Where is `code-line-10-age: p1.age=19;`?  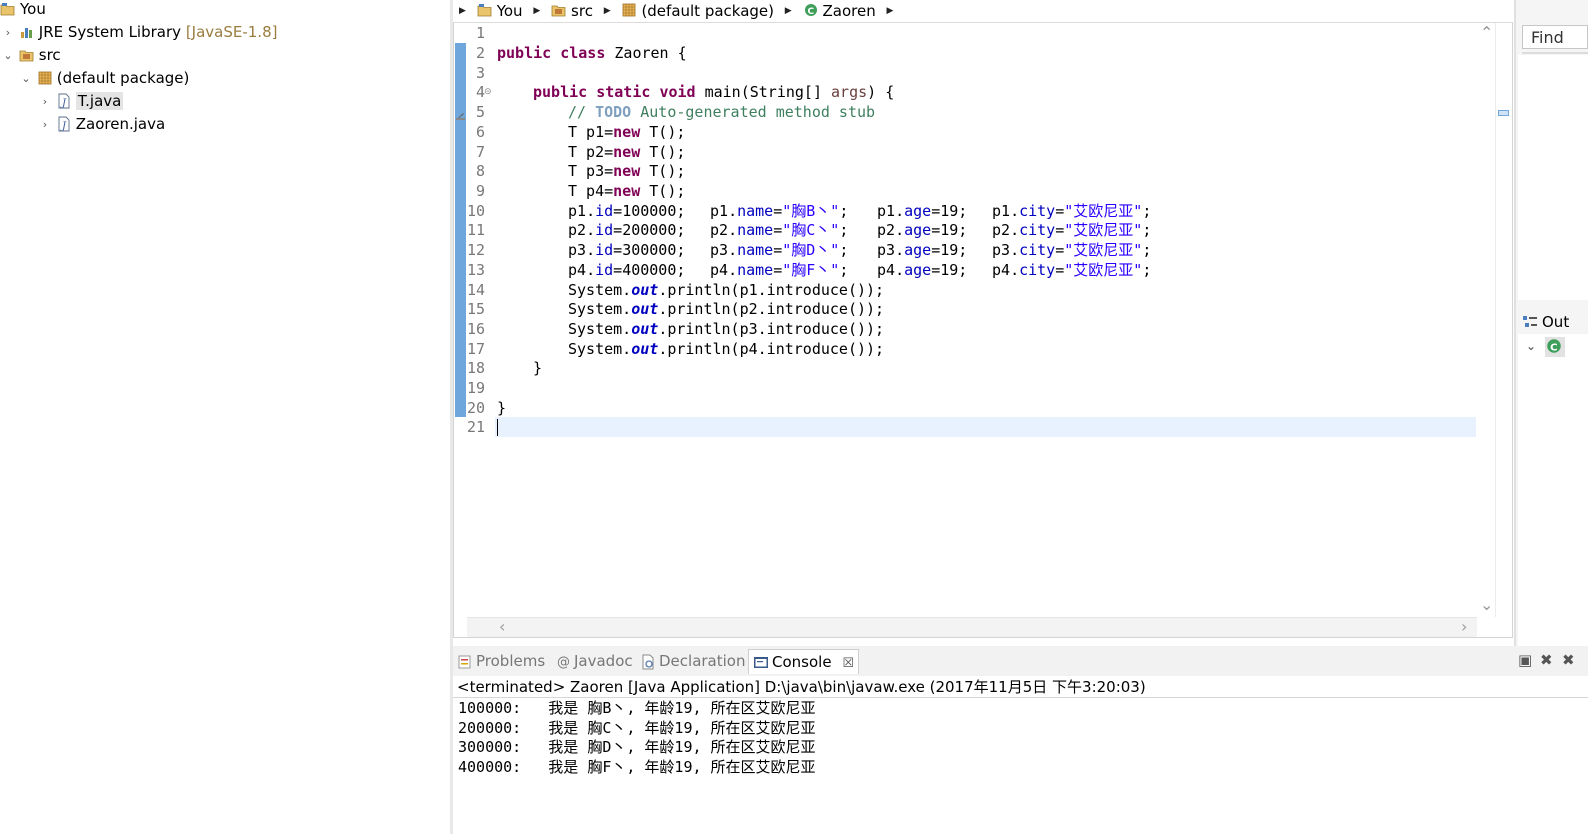 code-line-10-age: p1.age=19; is located at coordinates (922, 211).